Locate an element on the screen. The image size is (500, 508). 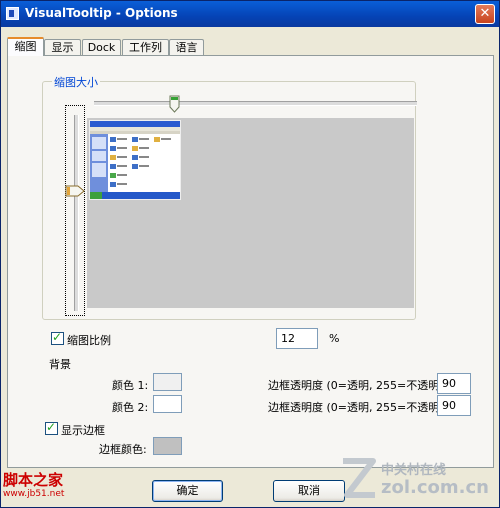
watermark-zol-title: 中关村在线 is located at coordinates (414, 470).